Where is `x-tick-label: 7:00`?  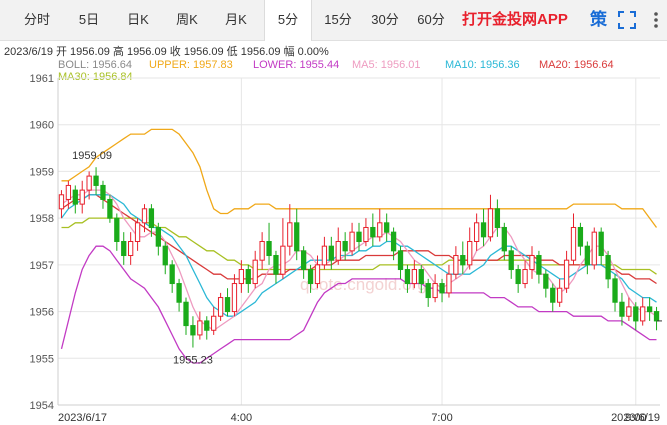 x-tick-label: 7:00 is located at coordinates (441, 418).